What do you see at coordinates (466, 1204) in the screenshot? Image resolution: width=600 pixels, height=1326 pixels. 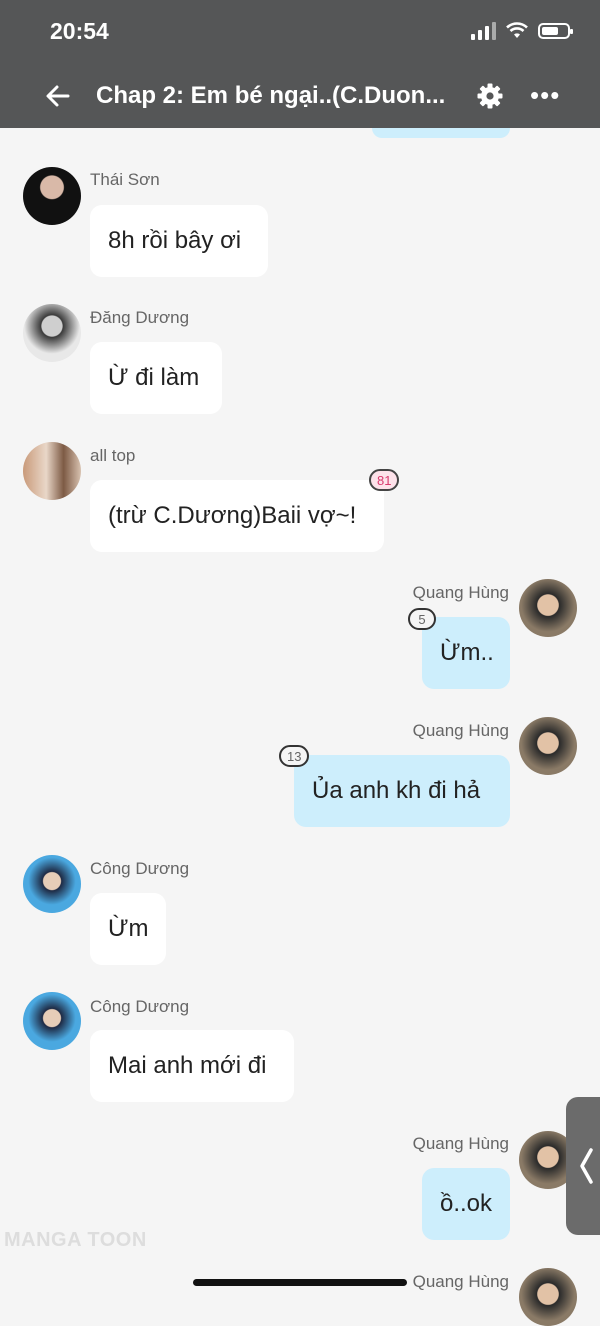 I see `message-bubble: ồ..ok` at bounding box center [466, 1204].